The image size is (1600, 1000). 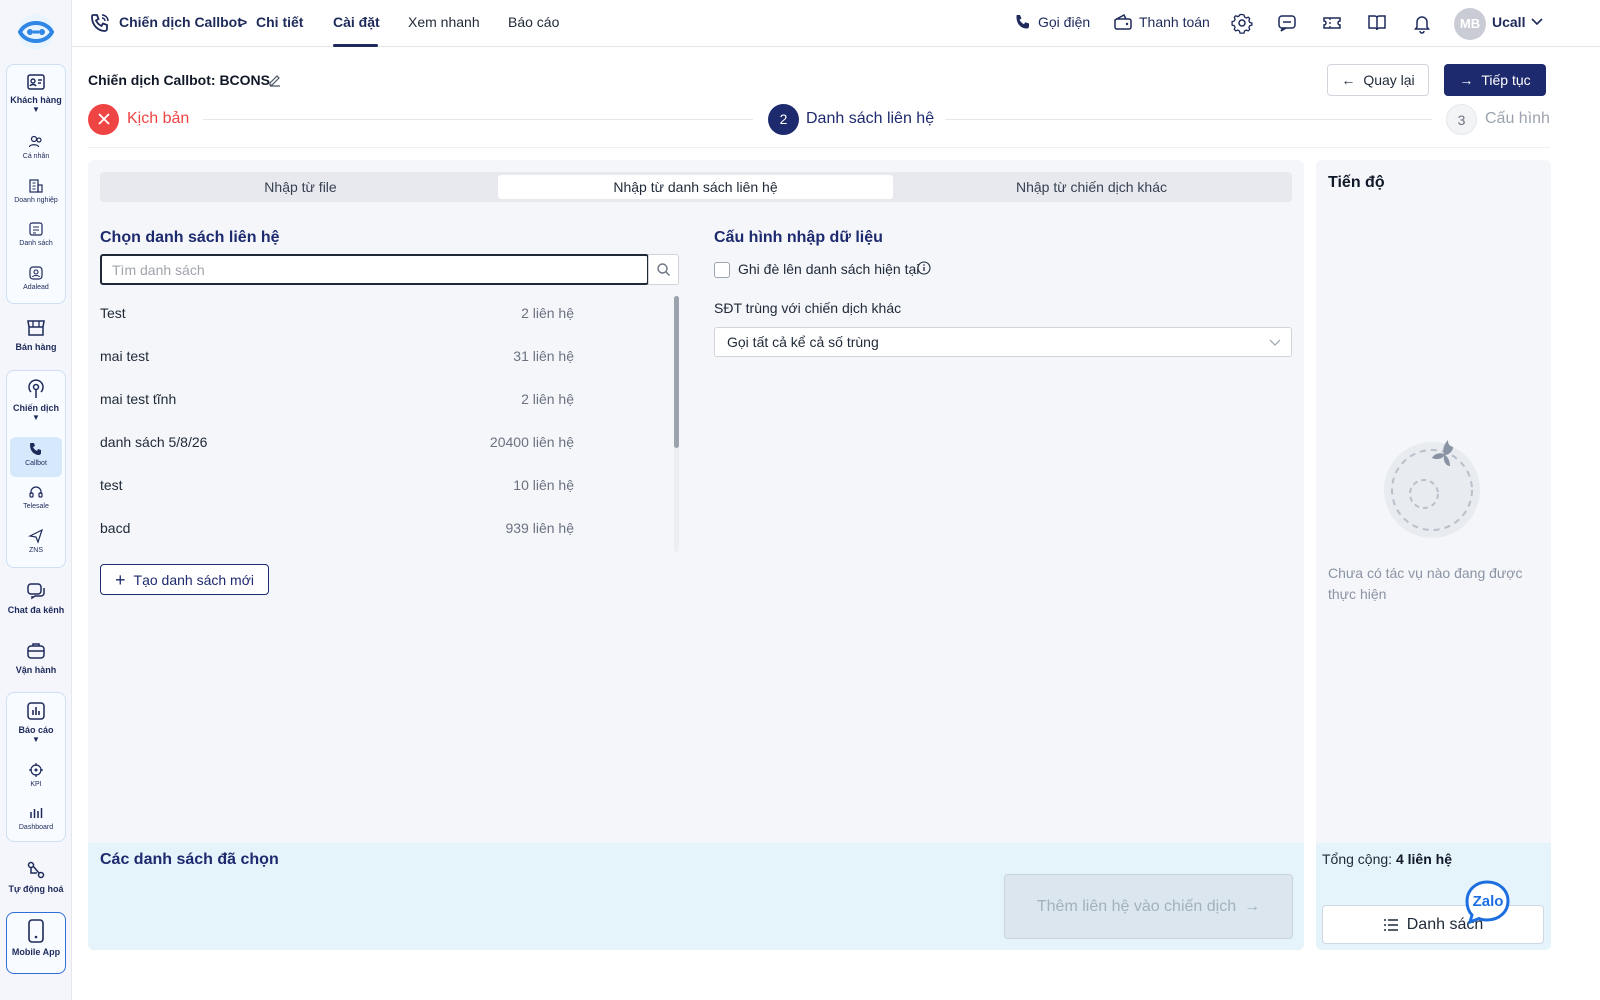 I want to click on next-label: Tiếp tục, so click(x=1506, y=80).